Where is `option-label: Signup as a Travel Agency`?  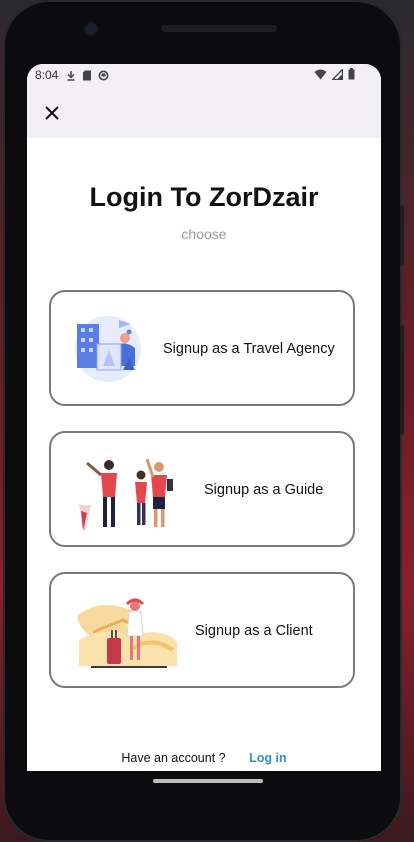 option-label: Signup as a Travel Agency is located at coordinates (249, 349).